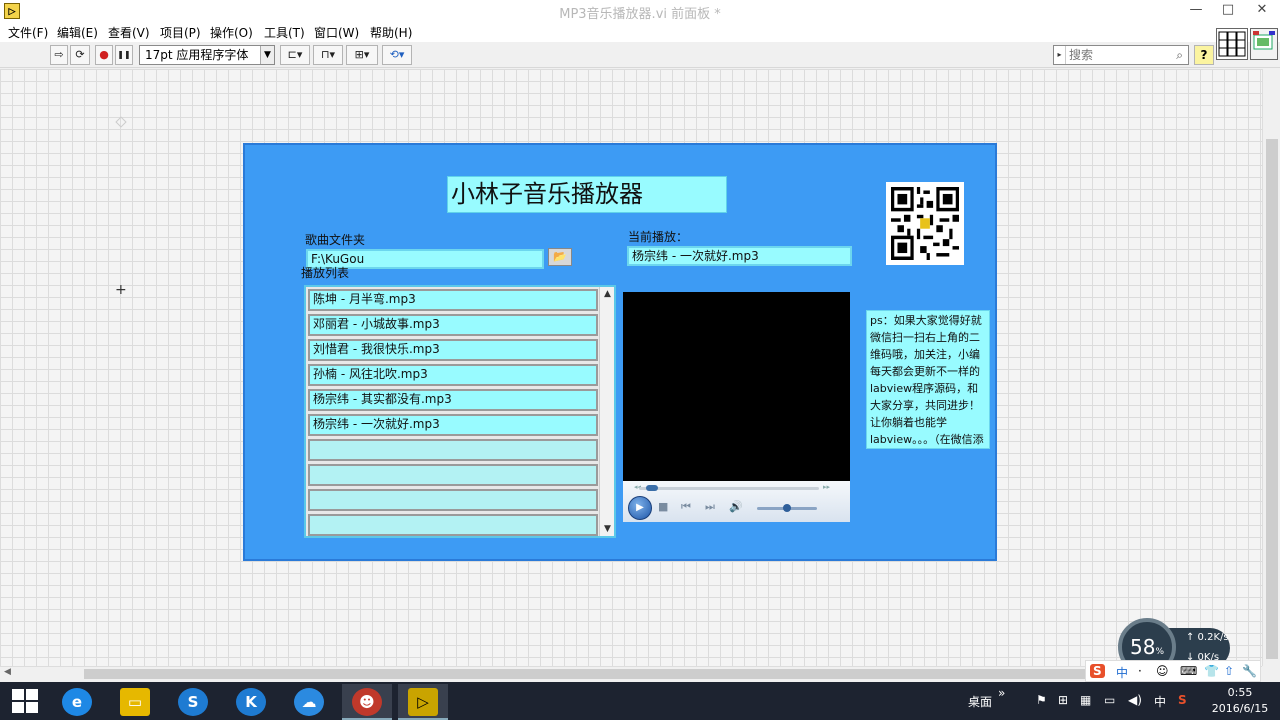 The width and height of the screenshot is (1280, 720). What do you see at coordinates (1229, 671) in the screenshot?
I see `upload-icon: ⇧` at bounding box center [1229, 671].